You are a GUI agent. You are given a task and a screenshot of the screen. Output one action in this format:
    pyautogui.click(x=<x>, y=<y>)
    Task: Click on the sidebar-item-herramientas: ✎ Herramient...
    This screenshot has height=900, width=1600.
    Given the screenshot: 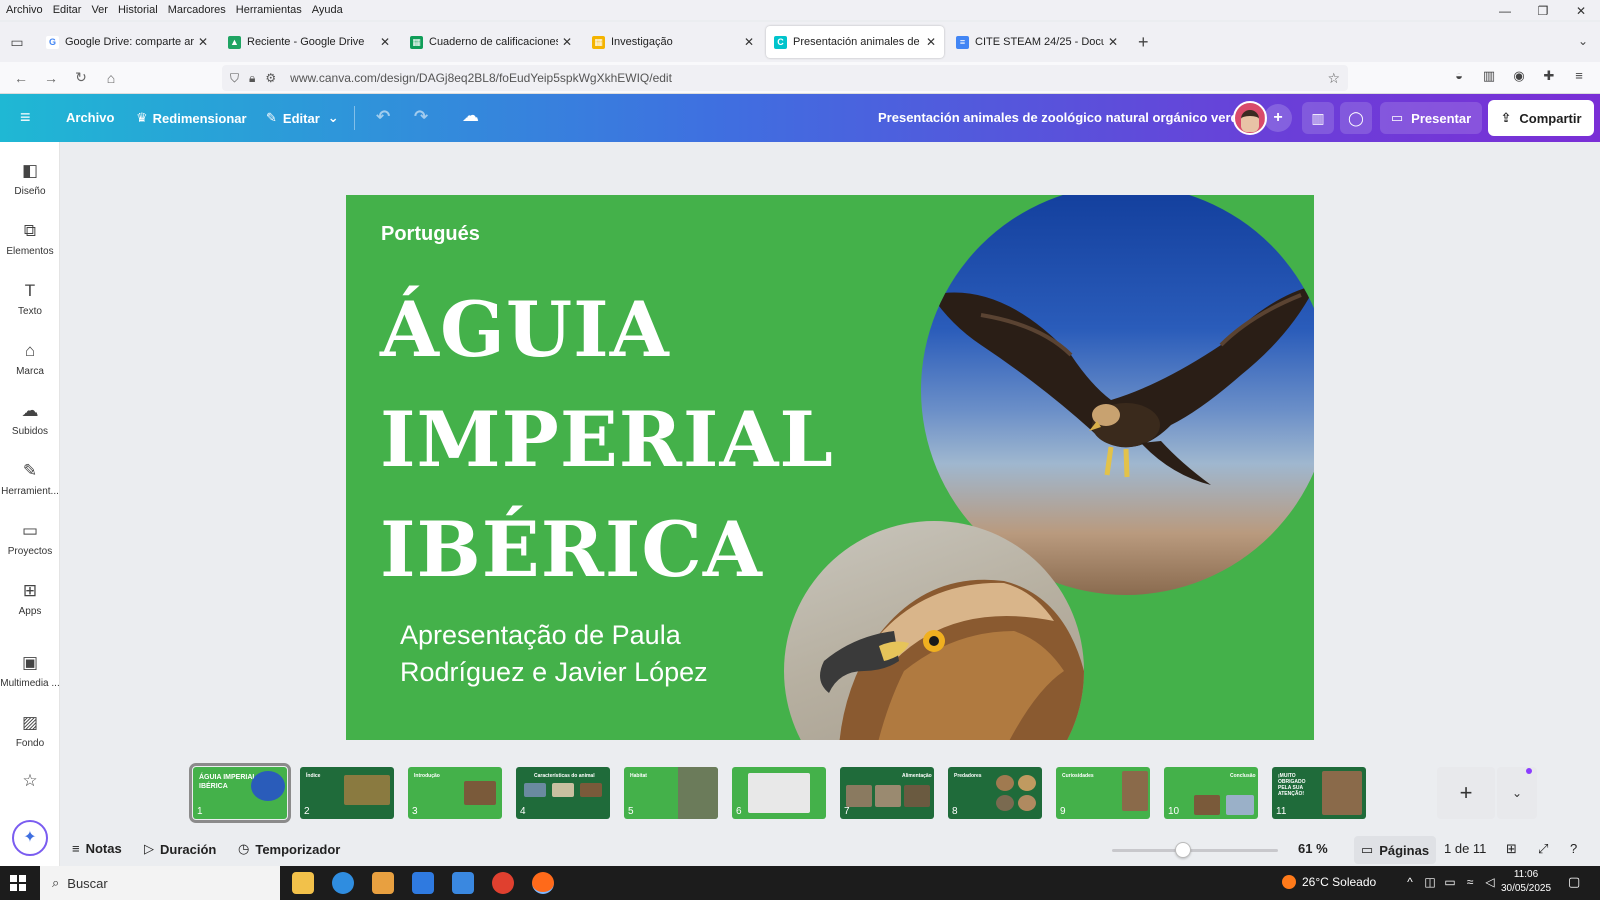 What is the action you would take?
    pyautogui.click(x=30, y=478)
    